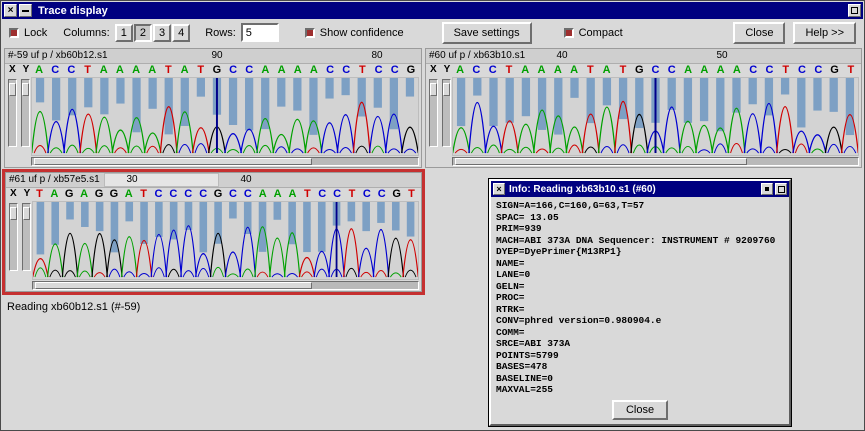 The width and height of the screenshot is (865, 431). Describe the element at coordinates (162, 32) in the screenshot. I see `columns-3-button: 3` at that location.